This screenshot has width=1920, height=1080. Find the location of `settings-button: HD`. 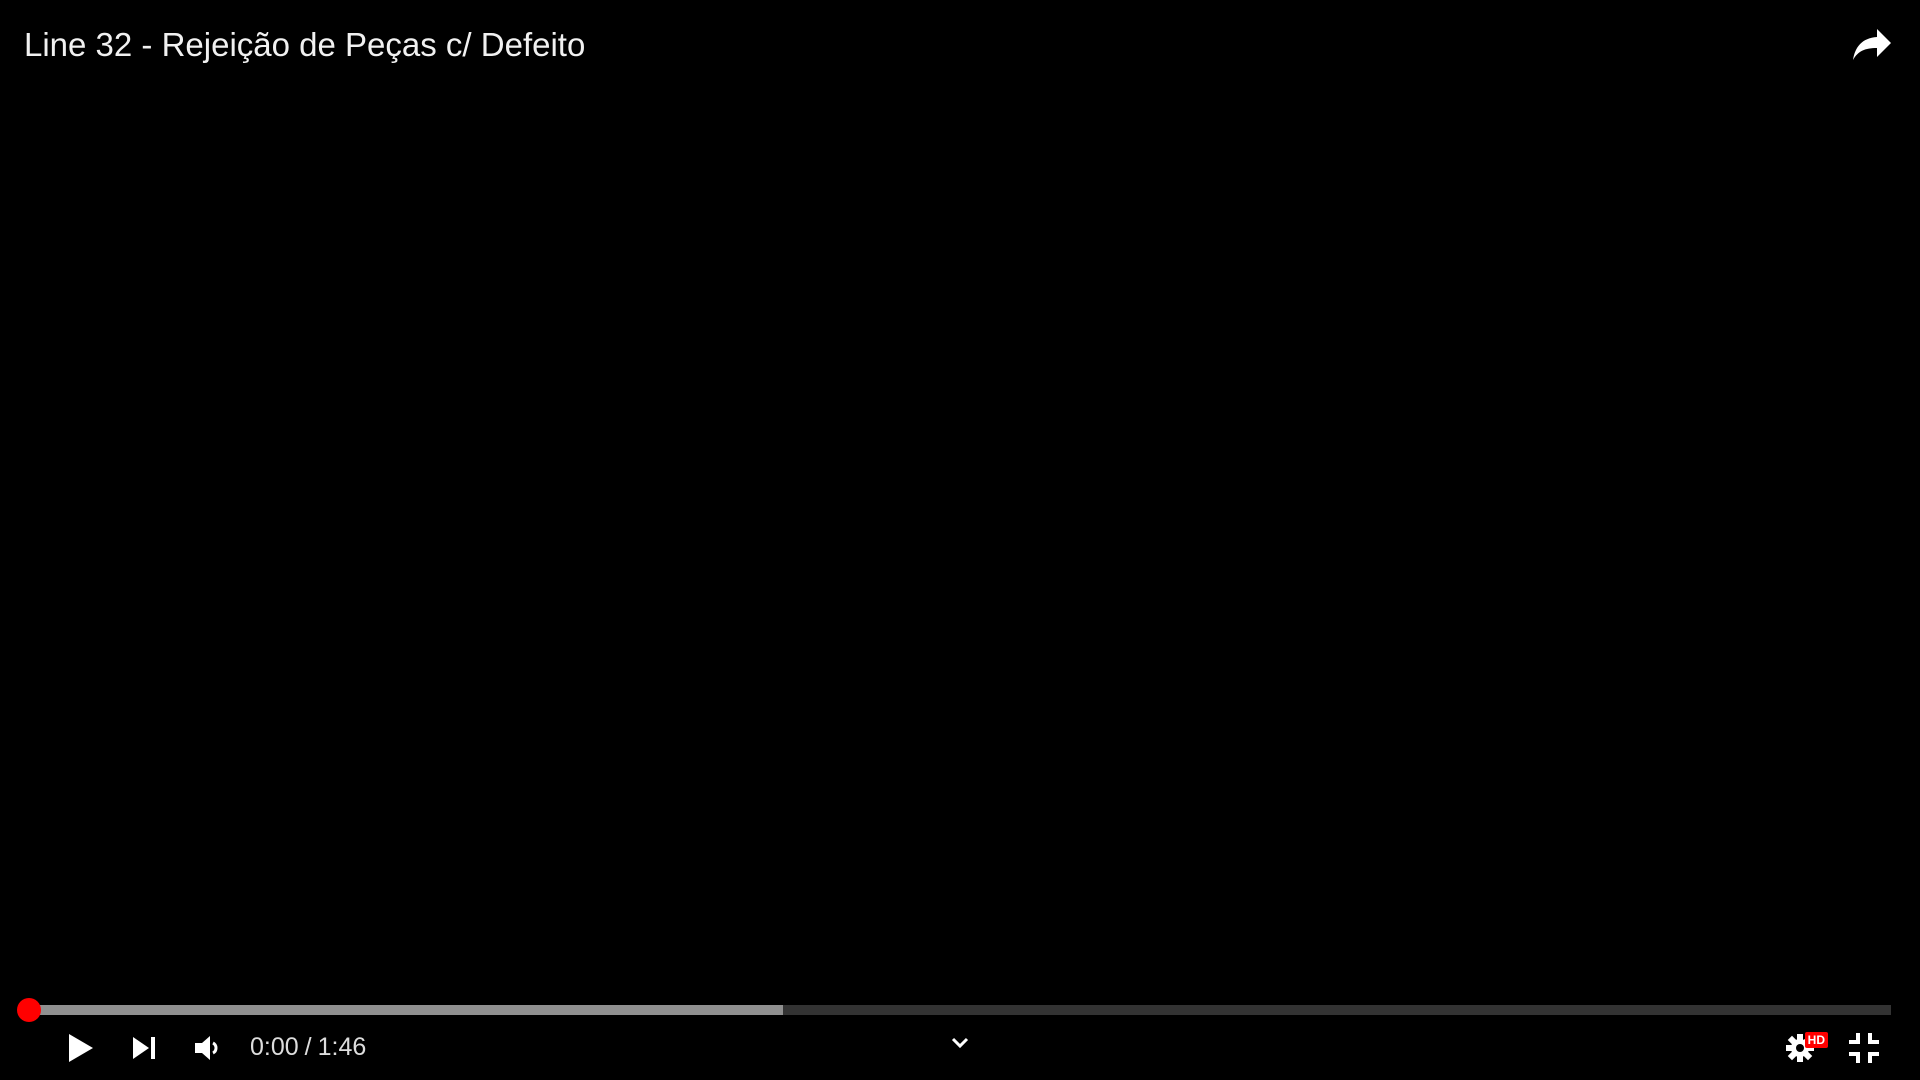

settings-button: HD is located at coordinates (1800, 1048).